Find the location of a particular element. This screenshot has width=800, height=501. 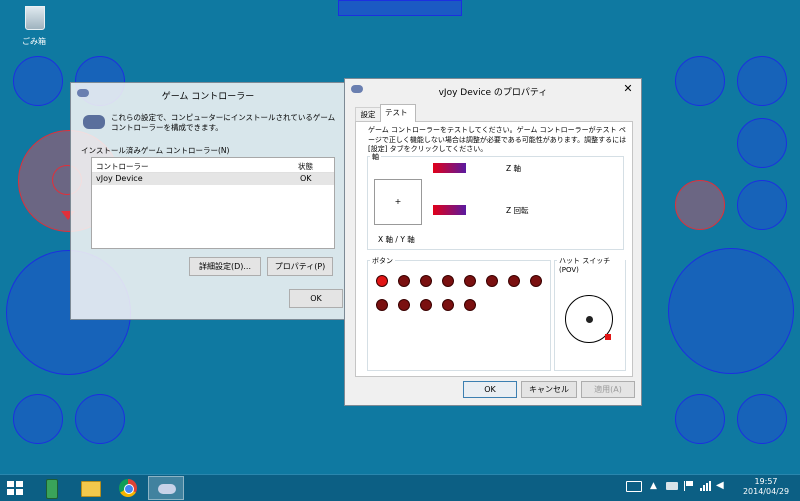

mobile-device-icon is located at coordinates (52, 489).